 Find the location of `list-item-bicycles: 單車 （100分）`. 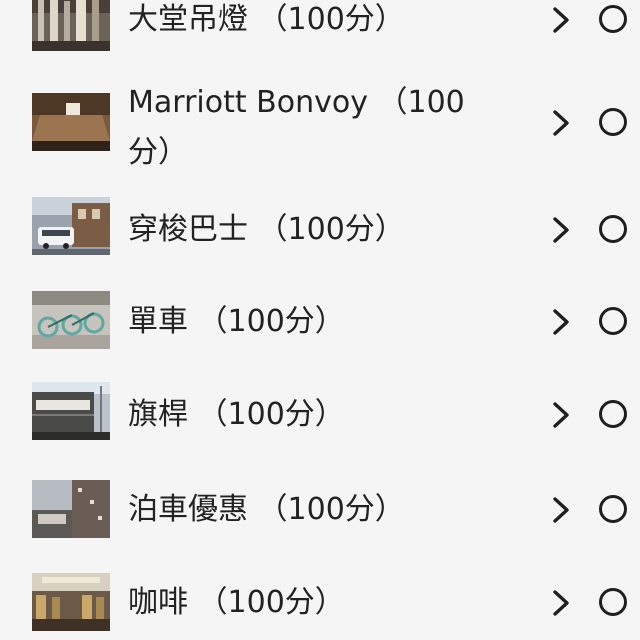

list-item-bicycles: 單車 （100分） is located at coordinates (320, 324).